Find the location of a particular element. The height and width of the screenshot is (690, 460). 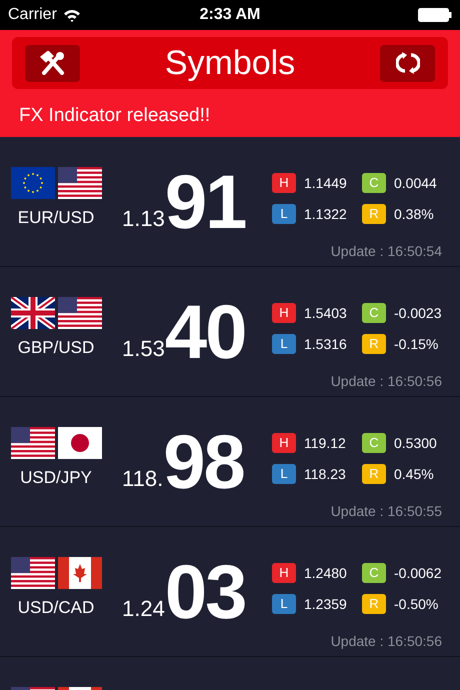

indicator-value: 1.2480 is located at coordinates (325, 573).